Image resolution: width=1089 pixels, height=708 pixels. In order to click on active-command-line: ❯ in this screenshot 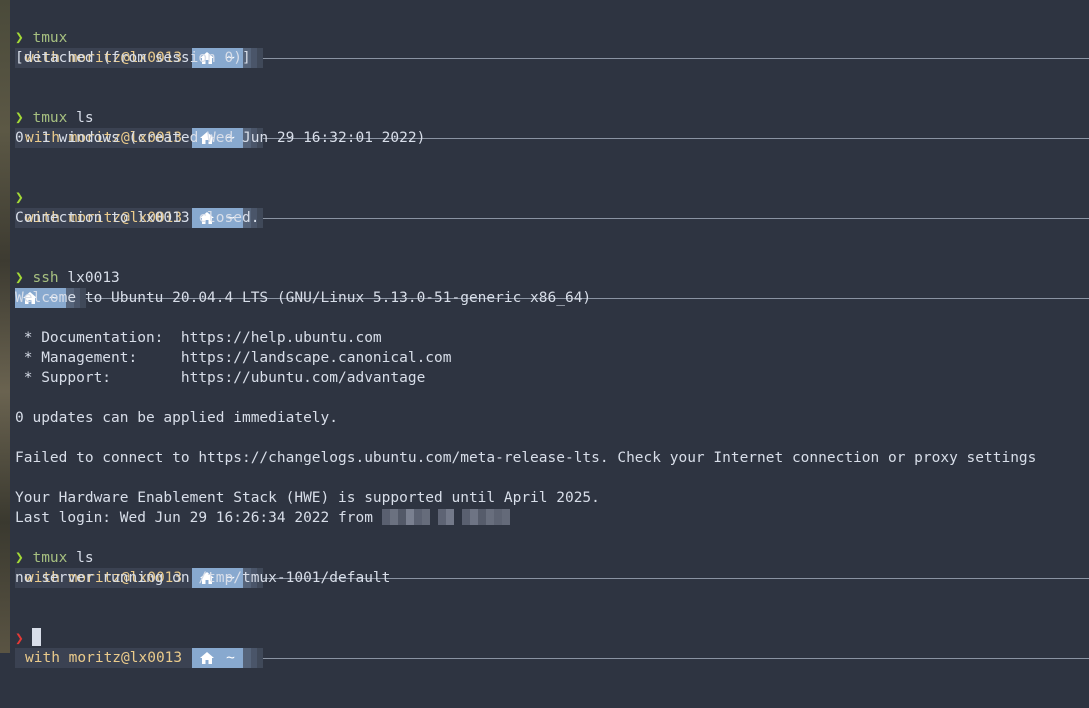, I will do `click(552, 638)`.